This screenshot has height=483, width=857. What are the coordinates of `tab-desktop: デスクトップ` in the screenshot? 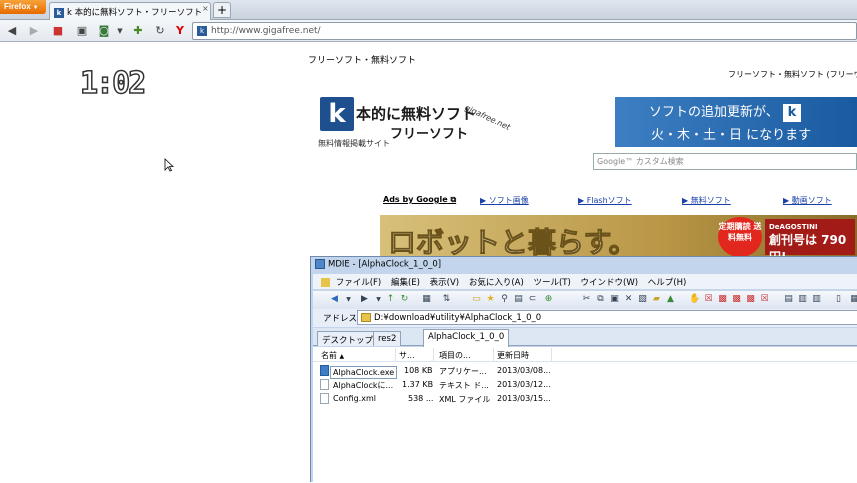 It's located at (348, 338).